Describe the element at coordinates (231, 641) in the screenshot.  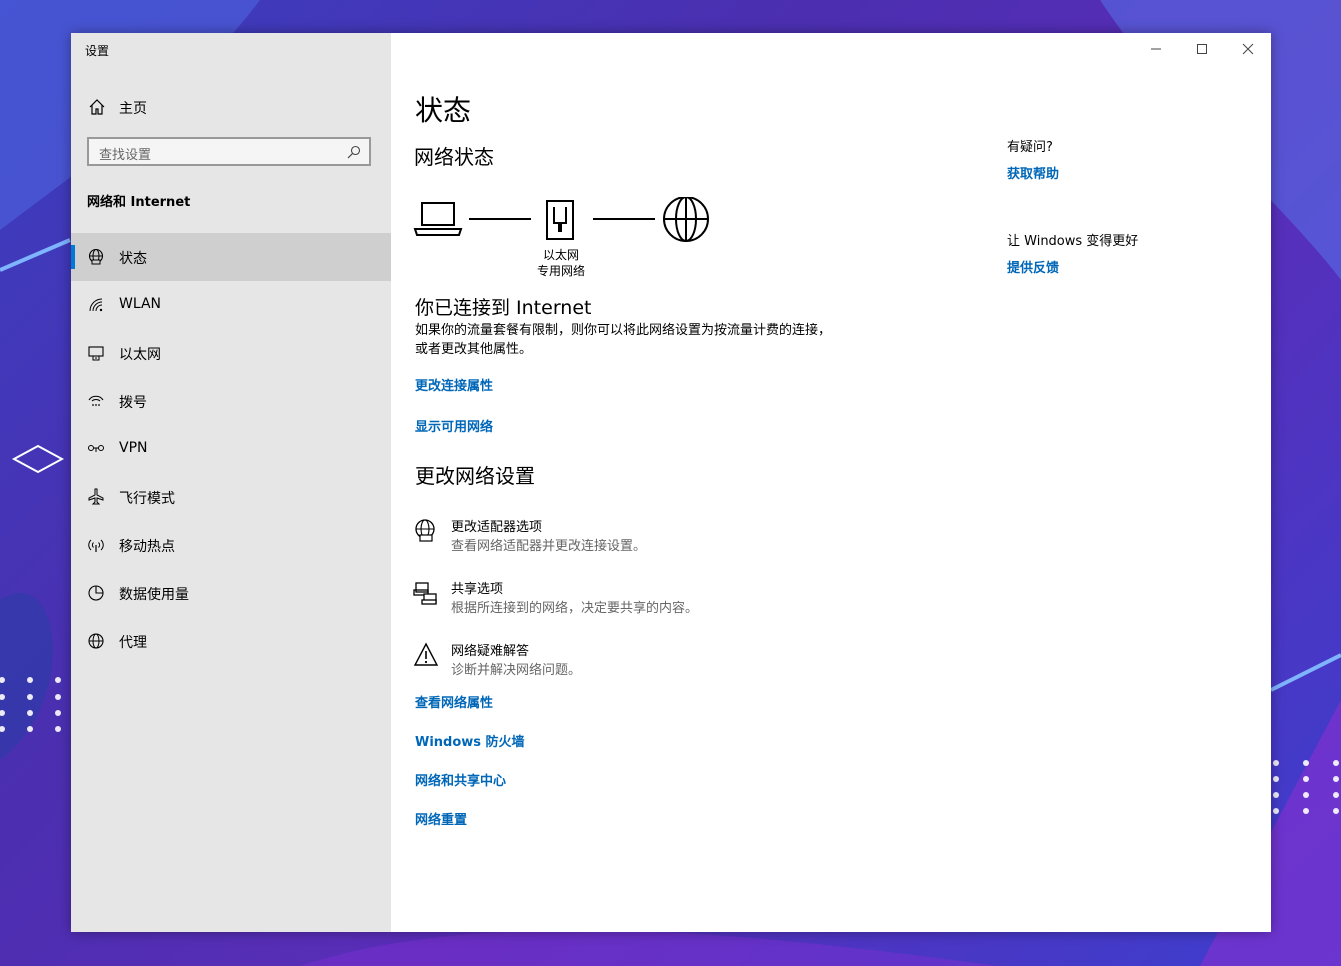
I see `sidebar-item-proxy: 代理` at that location.